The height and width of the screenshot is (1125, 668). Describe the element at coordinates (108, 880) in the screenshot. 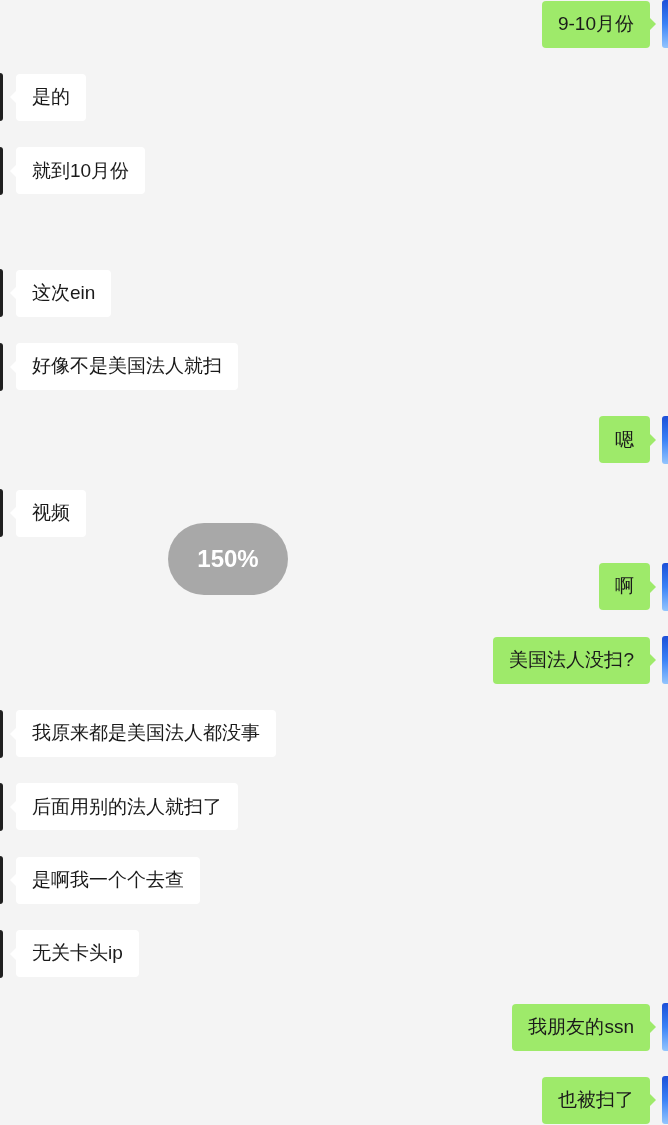

I see `message-bubble: 是啊我一个个去查` at that location.